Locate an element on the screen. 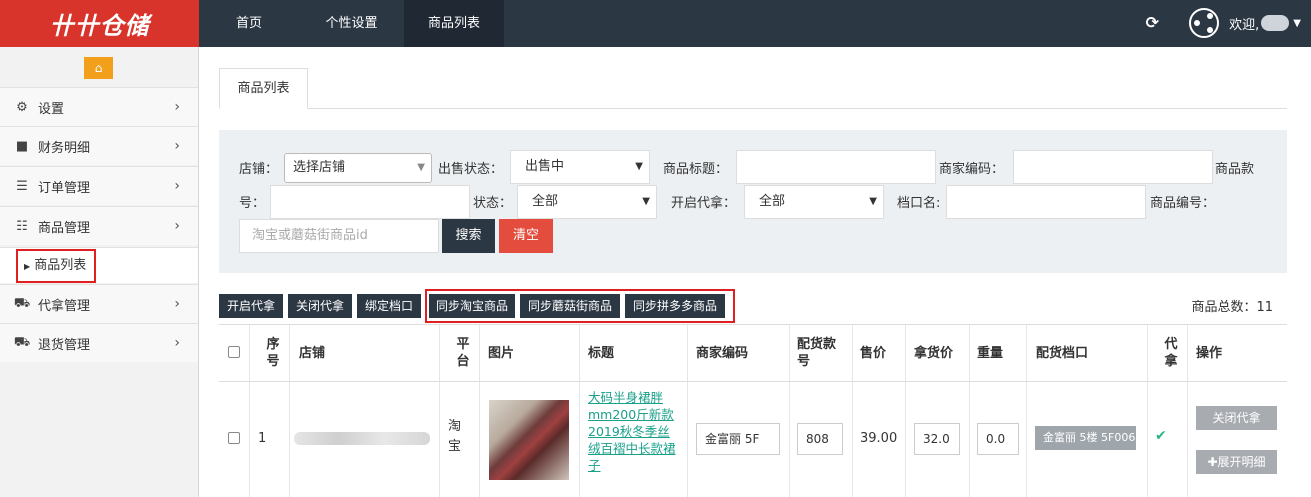 The image size is (1311, 497). title-input is located at coordinates (836, 167).